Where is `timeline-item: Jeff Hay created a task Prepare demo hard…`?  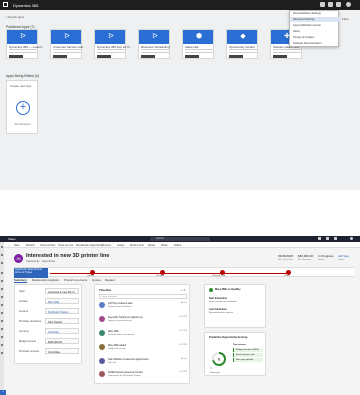
timeline-item: Jeff Hay created a task Prepare demo hard… is located at coordinates (143, 309).